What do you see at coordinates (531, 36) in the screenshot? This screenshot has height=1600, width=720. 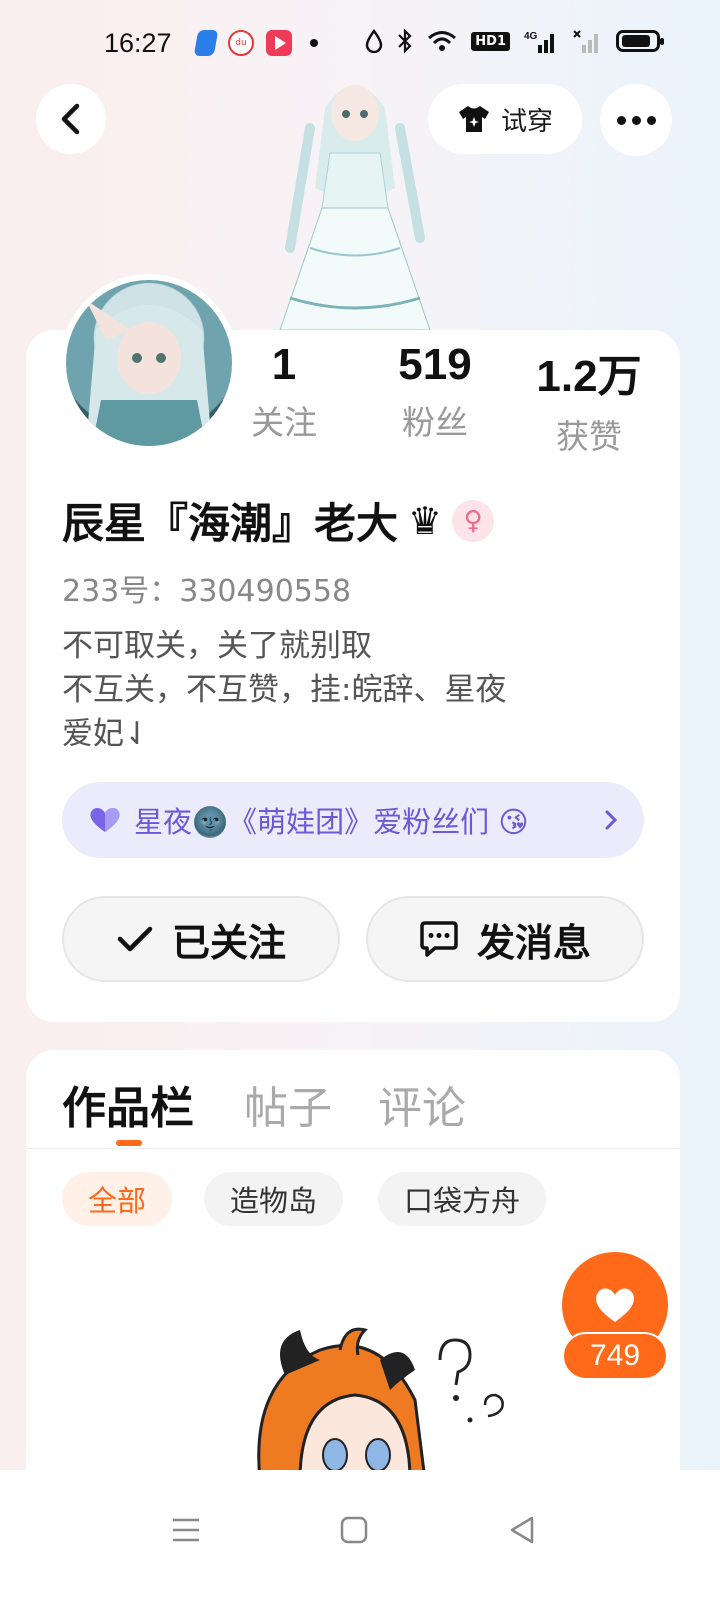 I see `svg-text: 4G` at bounding box center [531, 36].